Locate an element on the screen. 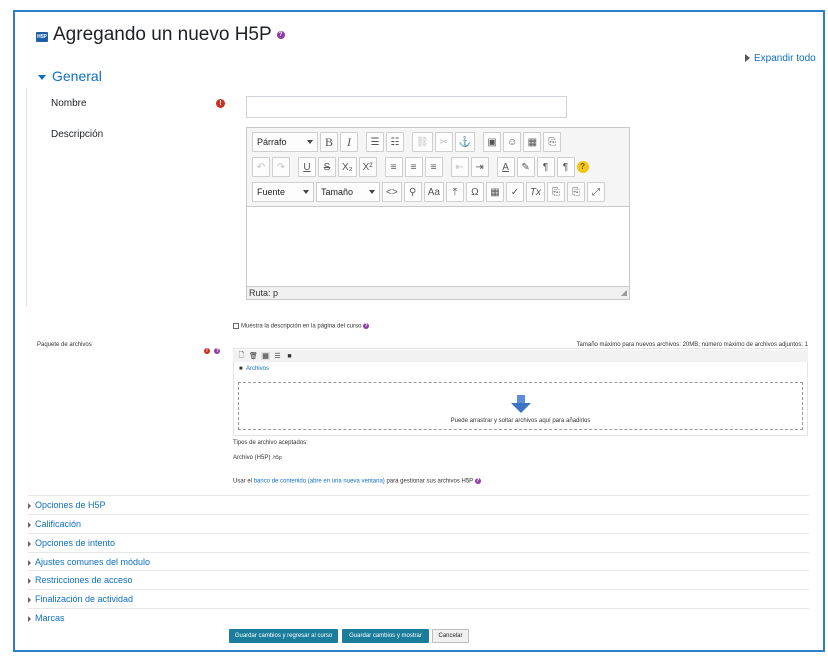 Image resolution: width=828 pixels, height=657 pixels. cancel-button: Cancelar is located at coordinates (450, 636).